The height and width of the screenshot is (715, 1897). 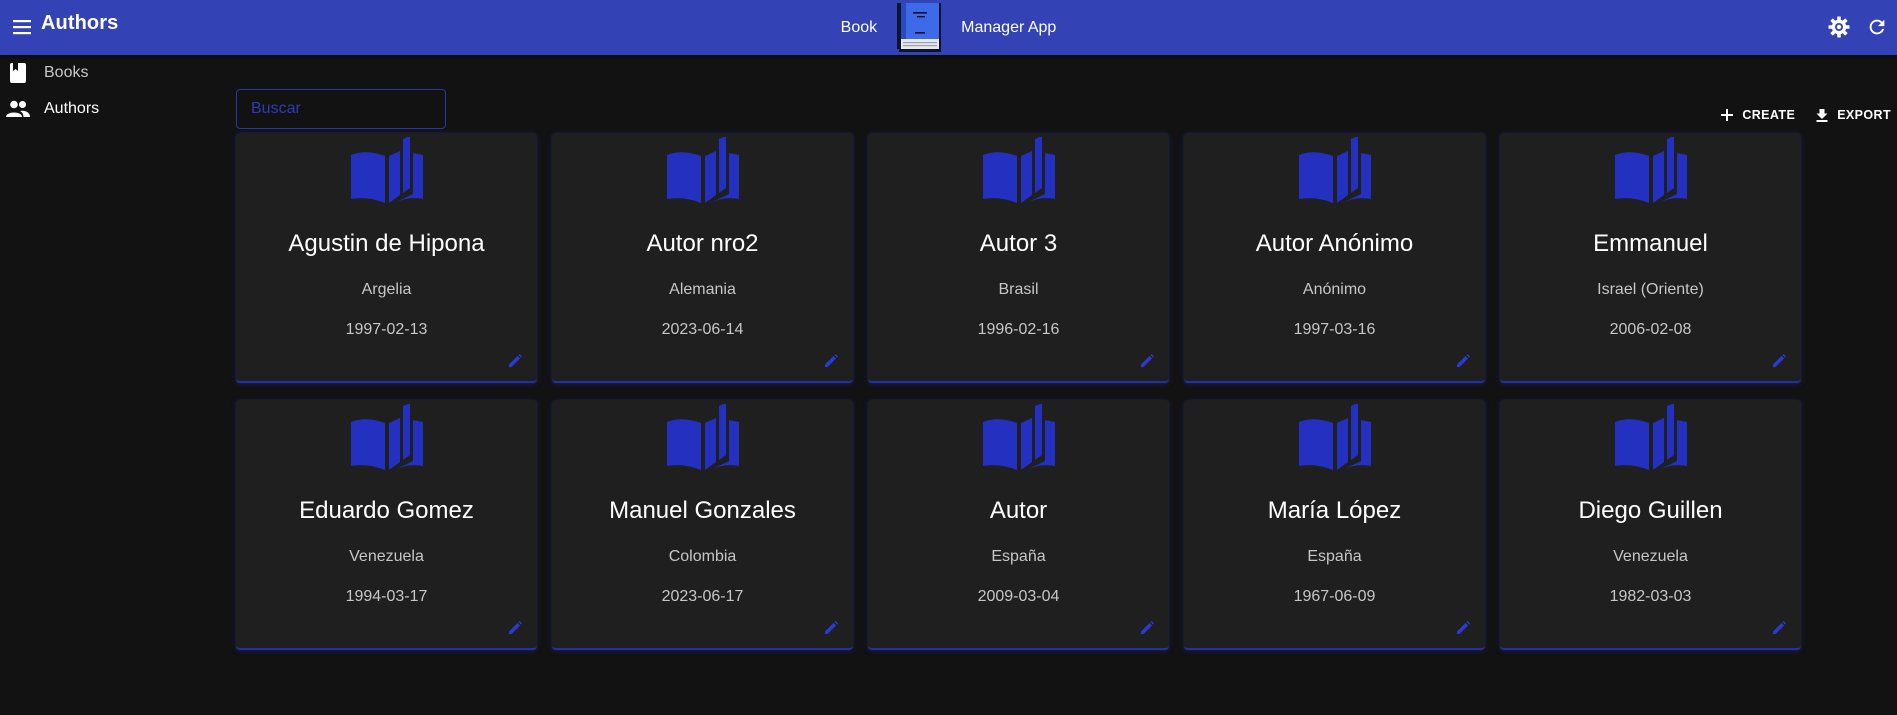 What do you see at coordinates (72, 108) in the screenshot?
I see `sidebar-item-label: Authors` at bounding box center [72, 108].